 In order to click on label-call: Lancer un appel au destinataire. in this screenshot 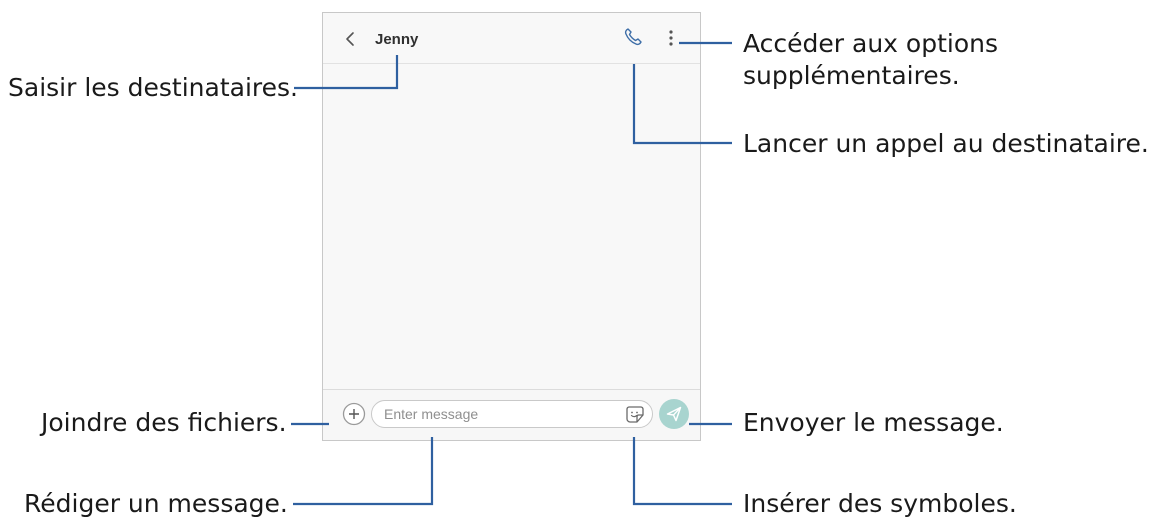, I will do `click(946, 143)`.